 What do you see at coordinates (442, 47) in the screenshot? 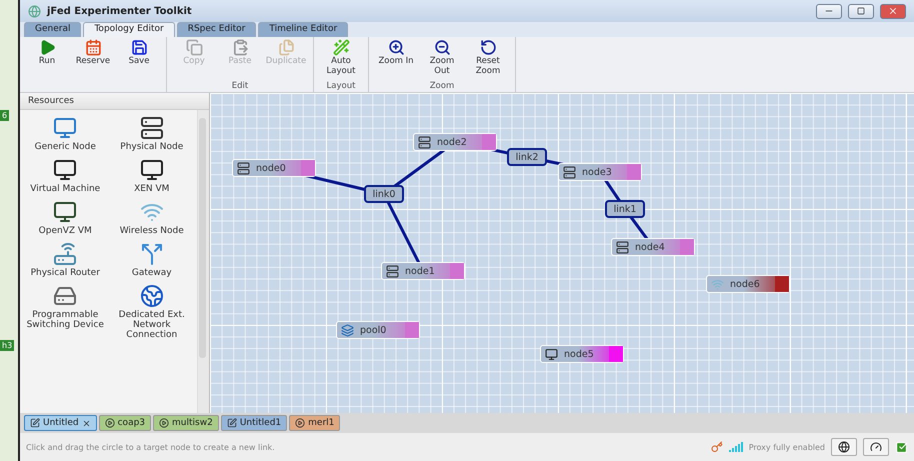
I see `zoom-out-icon` at bounding box center [442, 47].